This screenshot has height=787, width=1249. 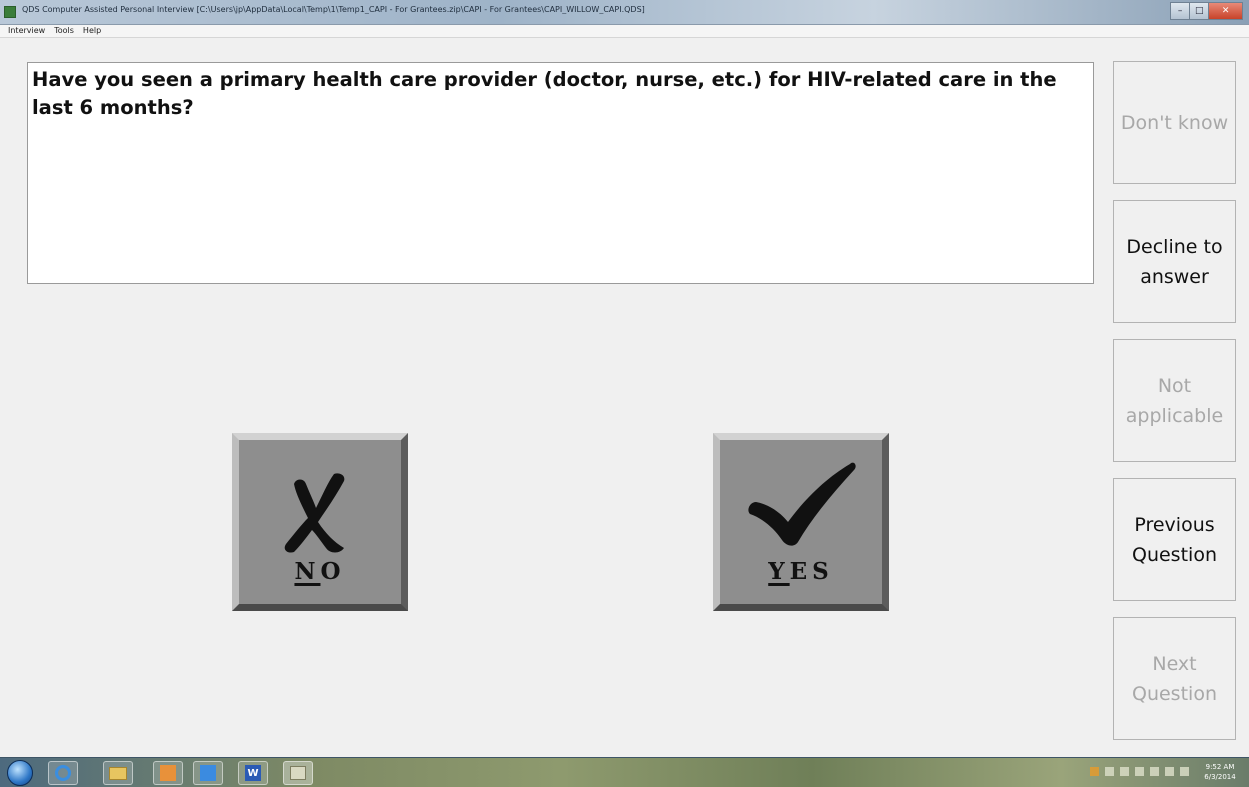 What do you see at coordinates (92, 31) in the screenshot?
I see `menu-help: Help` at bounding box center [92, 31].